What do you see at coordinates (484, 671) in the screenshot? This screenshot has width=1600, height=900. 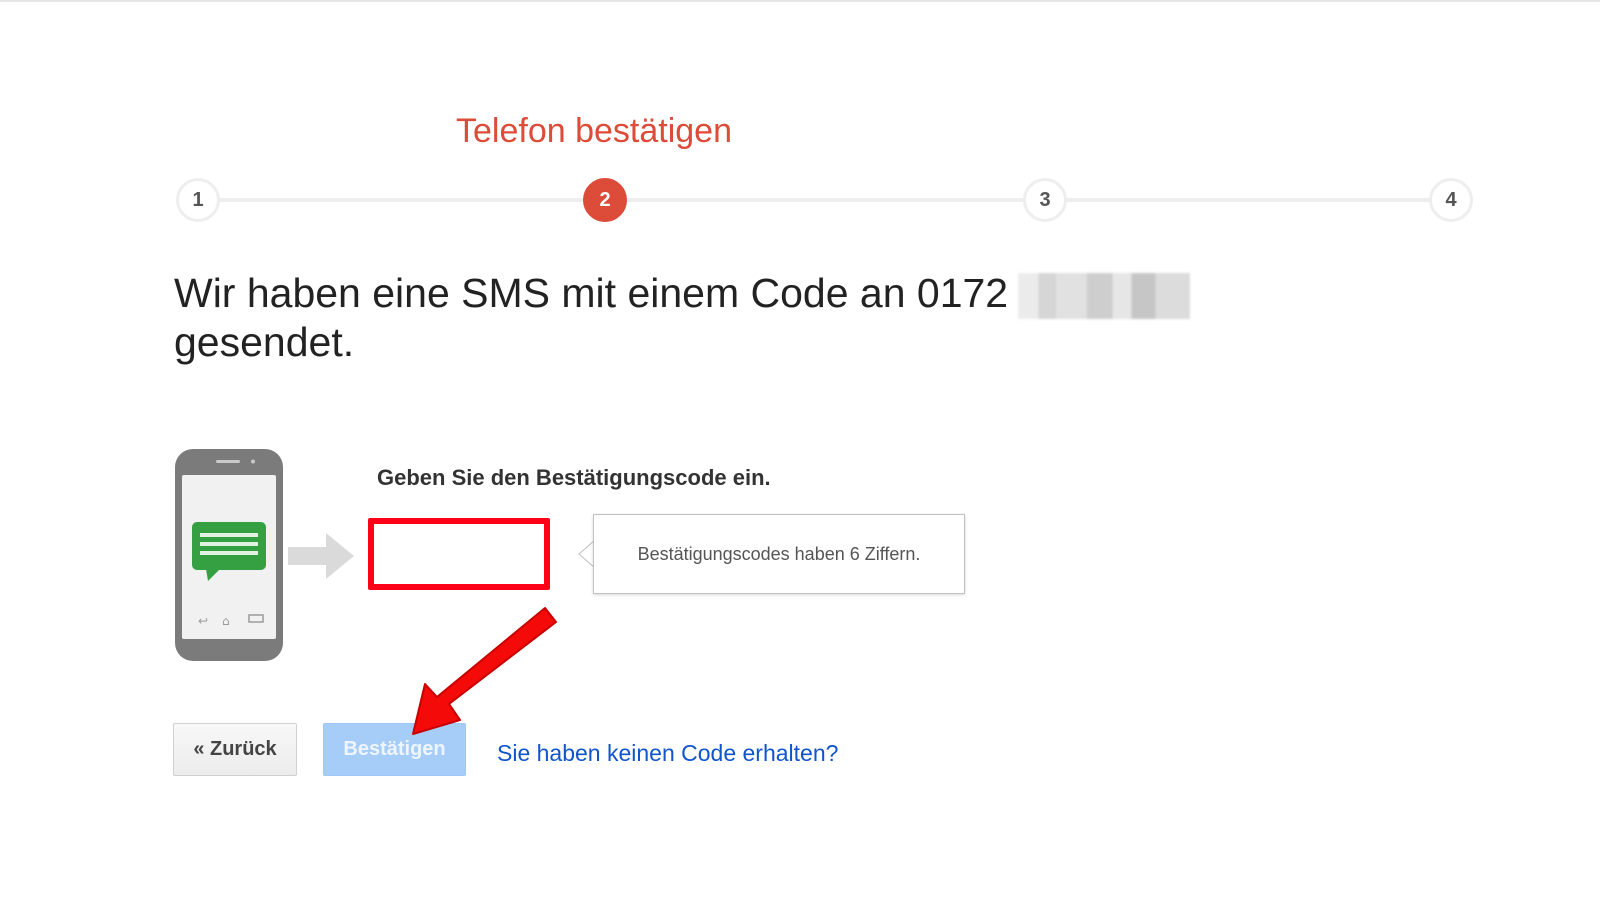 I see `red-arrow-annotation-icon` at bounding box center [484, 671].